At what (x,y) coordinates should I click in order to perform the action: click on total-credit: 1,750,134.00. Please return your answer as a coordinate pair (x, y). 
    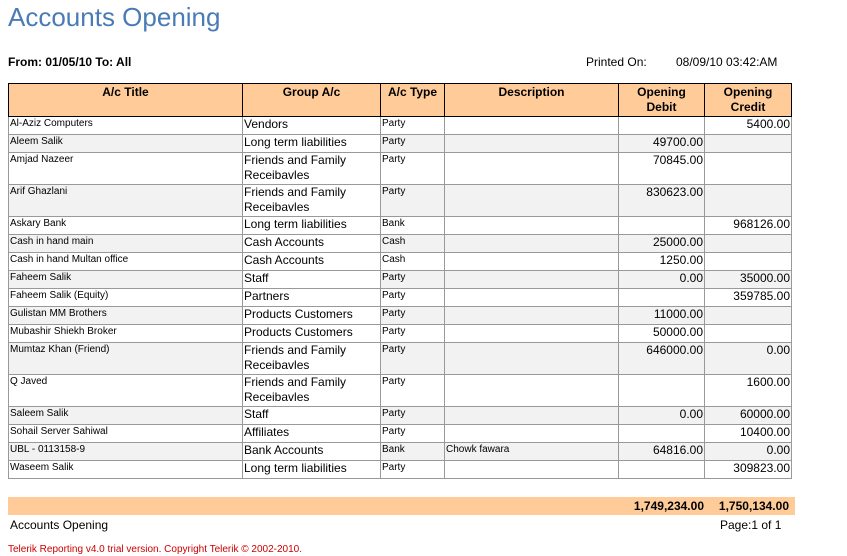
    Looking at the image, I should click on (753, 506).